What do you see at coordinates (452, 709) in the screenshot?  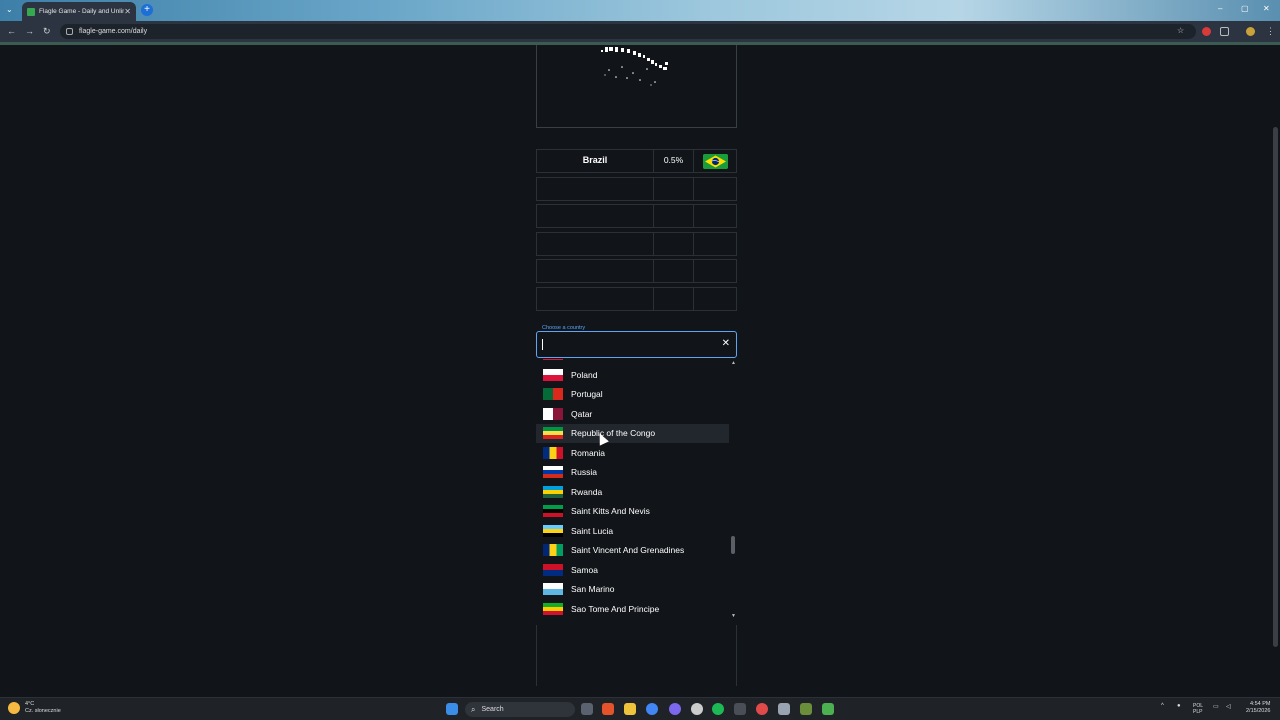 I see `start-windows-icon` at bounding box center [452, 709].